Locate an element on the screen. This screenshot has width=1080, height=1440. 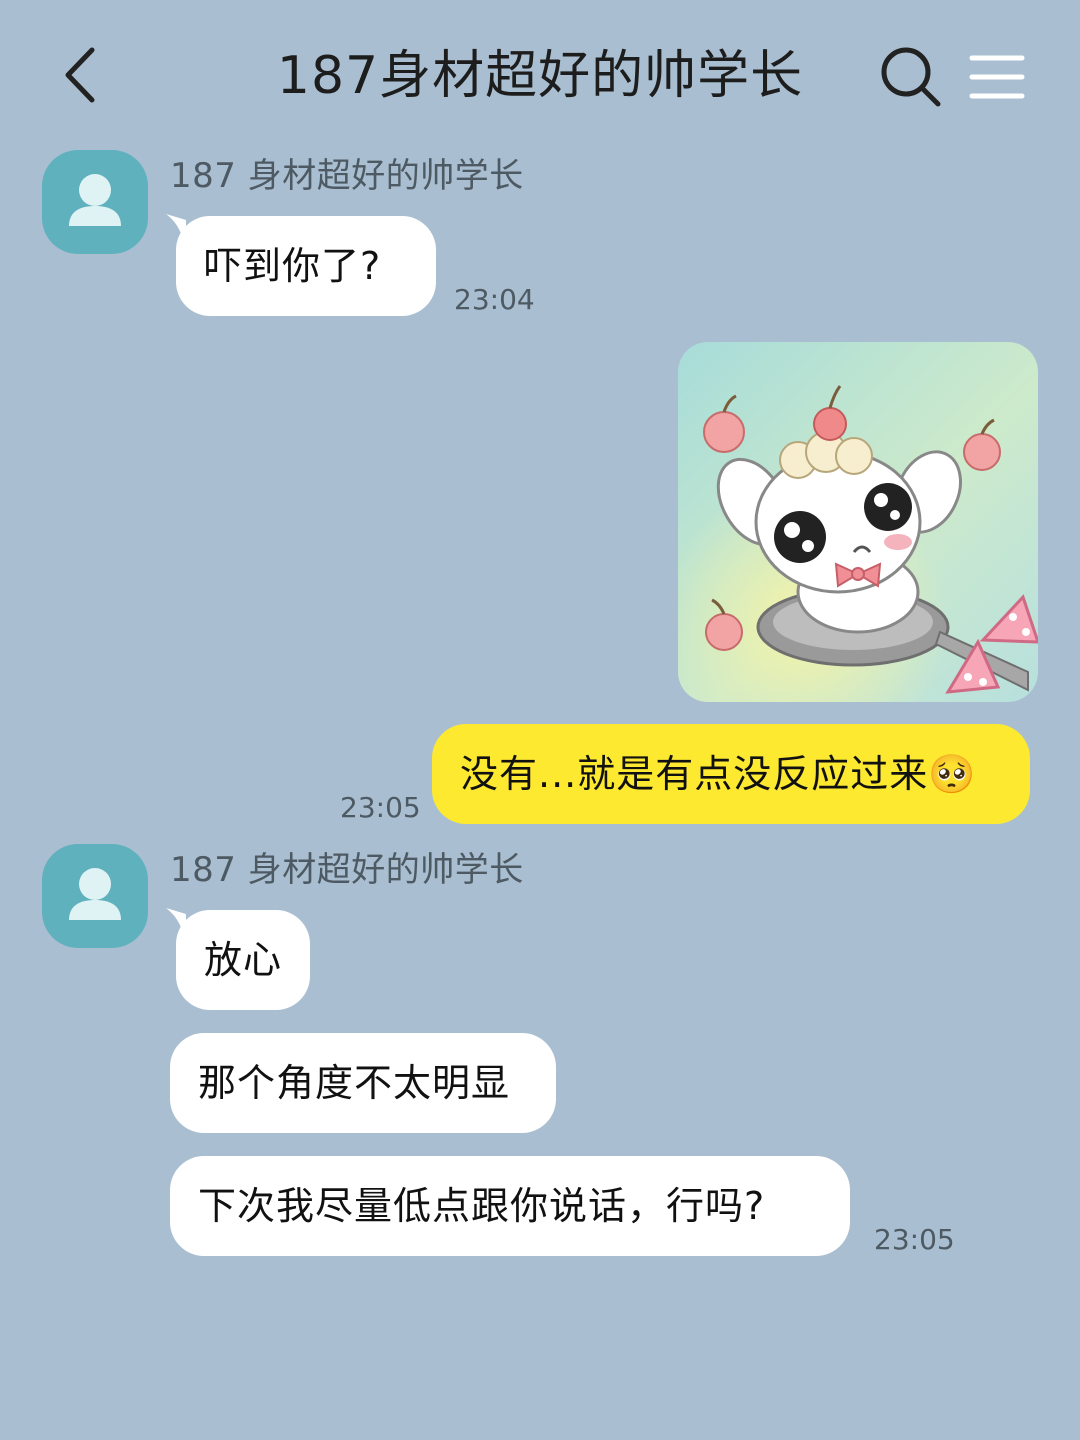
puppy-sticker-icon is located at coordinates (858, 522).